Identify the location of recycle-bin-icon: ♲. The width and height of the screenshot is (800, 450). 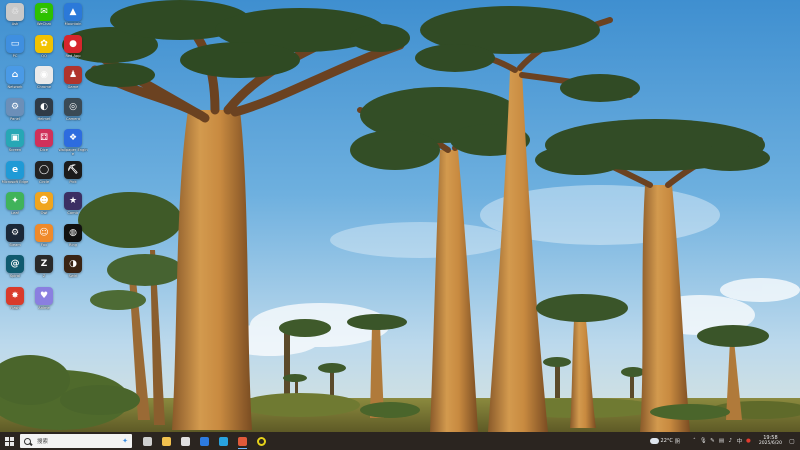
(15, 12).